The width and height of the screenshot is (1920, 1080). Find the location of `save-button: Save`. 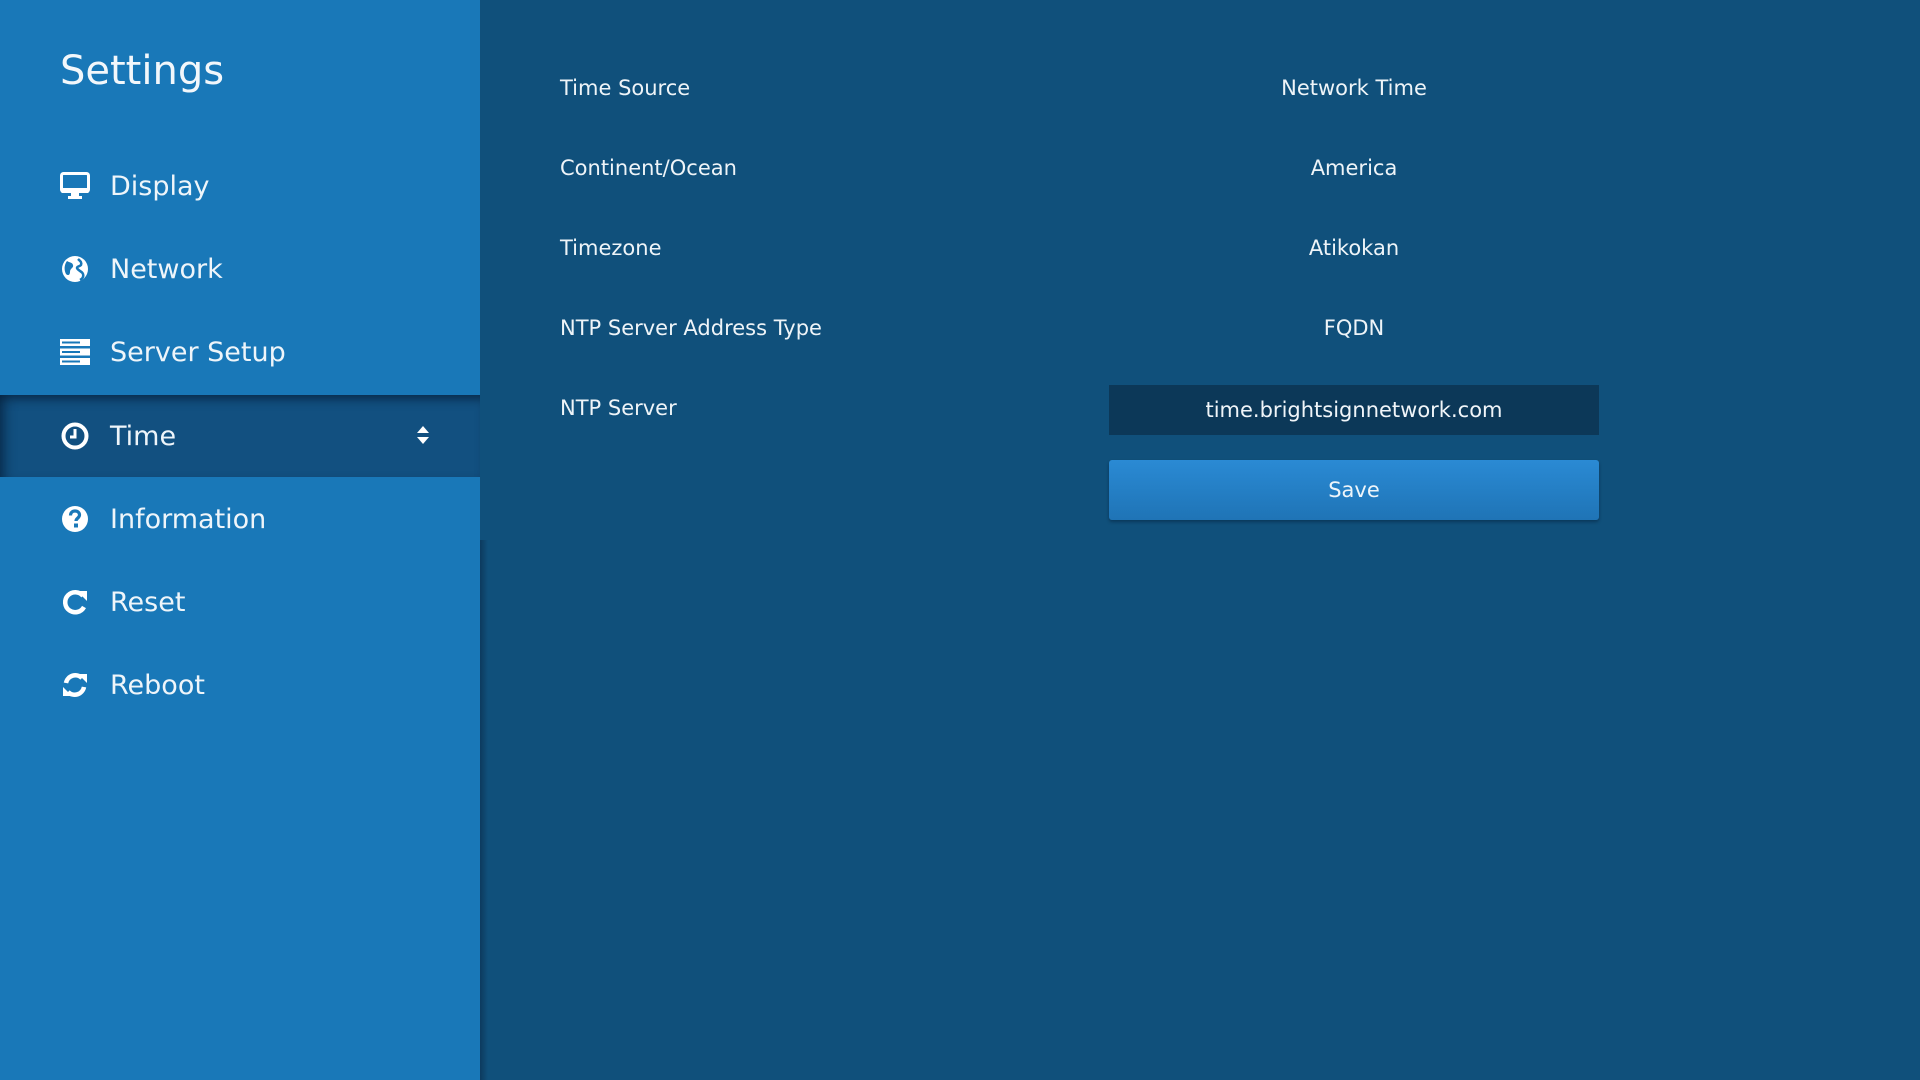

save-button: Save is located at coordinates (1354, 490).